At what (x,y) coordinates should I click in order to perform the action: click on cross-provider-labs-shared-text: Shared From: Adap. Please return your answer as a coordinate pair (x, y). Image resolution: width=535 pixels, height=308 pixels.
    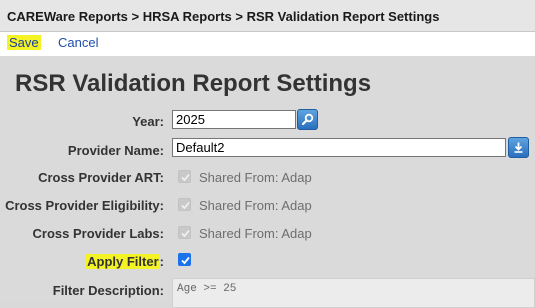
    Looking at the image, I should click on (255, 233).